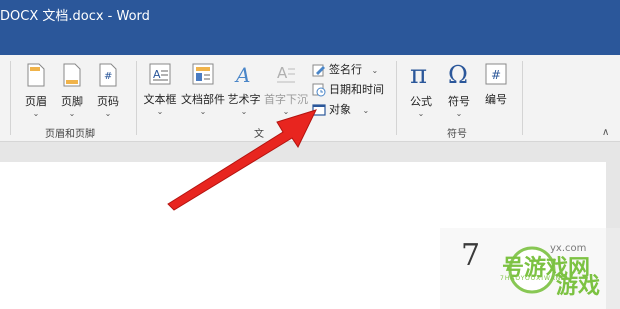 This screenshot has width=620, height=309. What do you see at coordinates (108, 101) in the screenshot?
I see `page-number-label: 页码` at bounding box center [108, 101].